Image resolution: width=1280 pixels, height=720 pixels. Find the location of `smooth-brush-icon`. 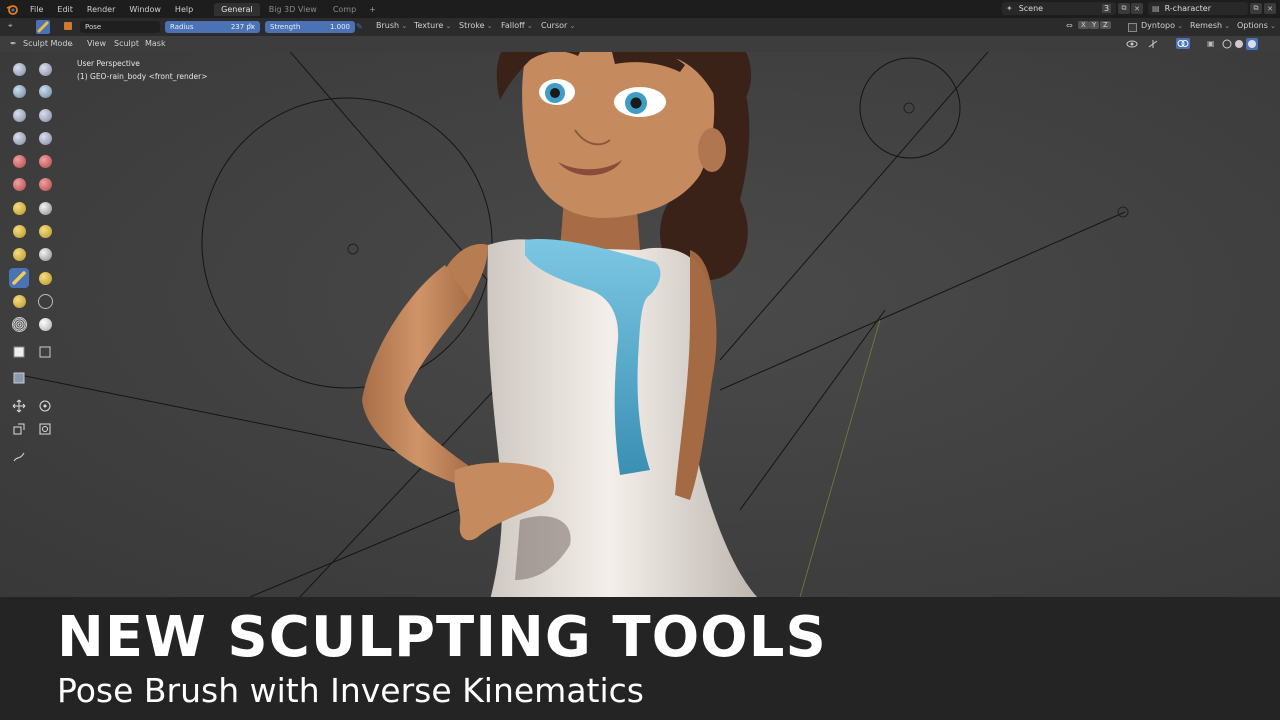

smooth-brush-icon is located at coordinates (19, 161).